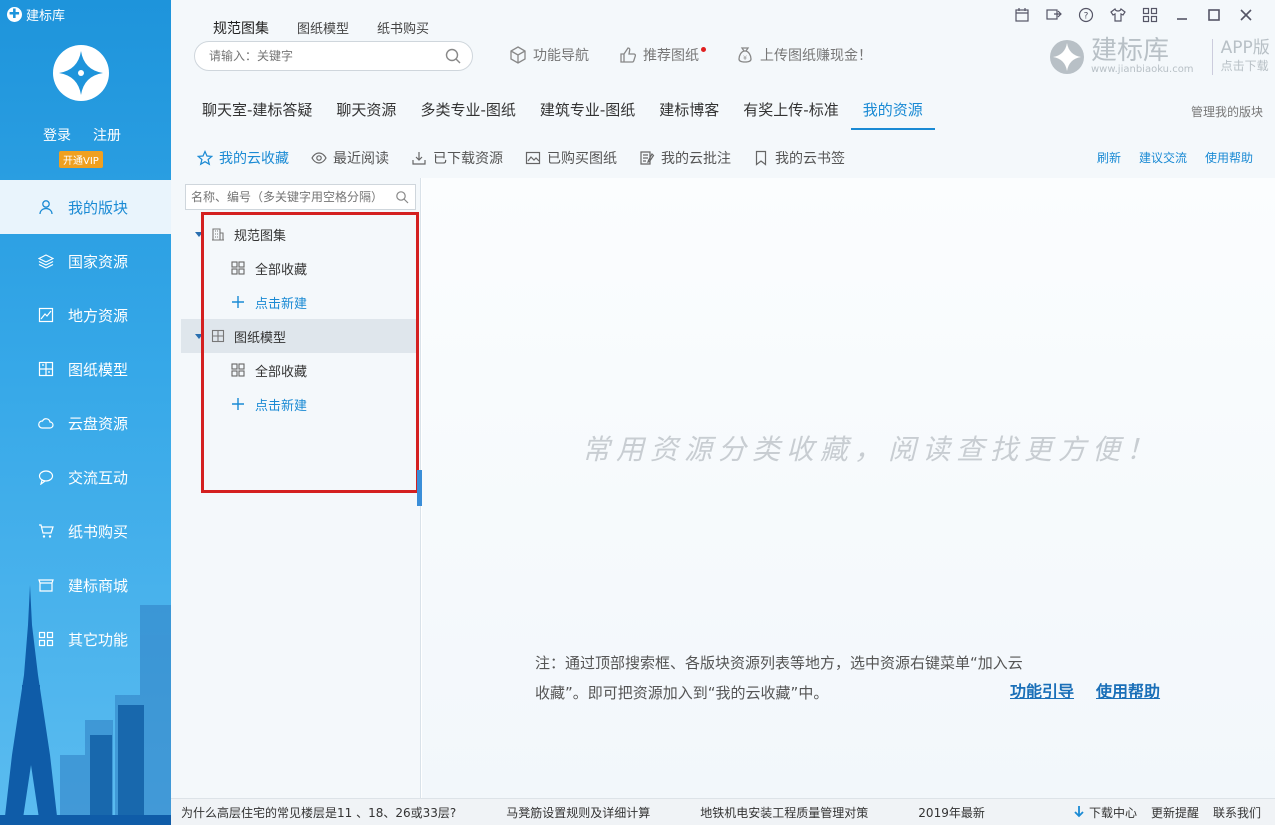  What do you see at coordinates (761, 158) in the screenshot?
I see `bookmark-icon` at bounding box center [761, 158].